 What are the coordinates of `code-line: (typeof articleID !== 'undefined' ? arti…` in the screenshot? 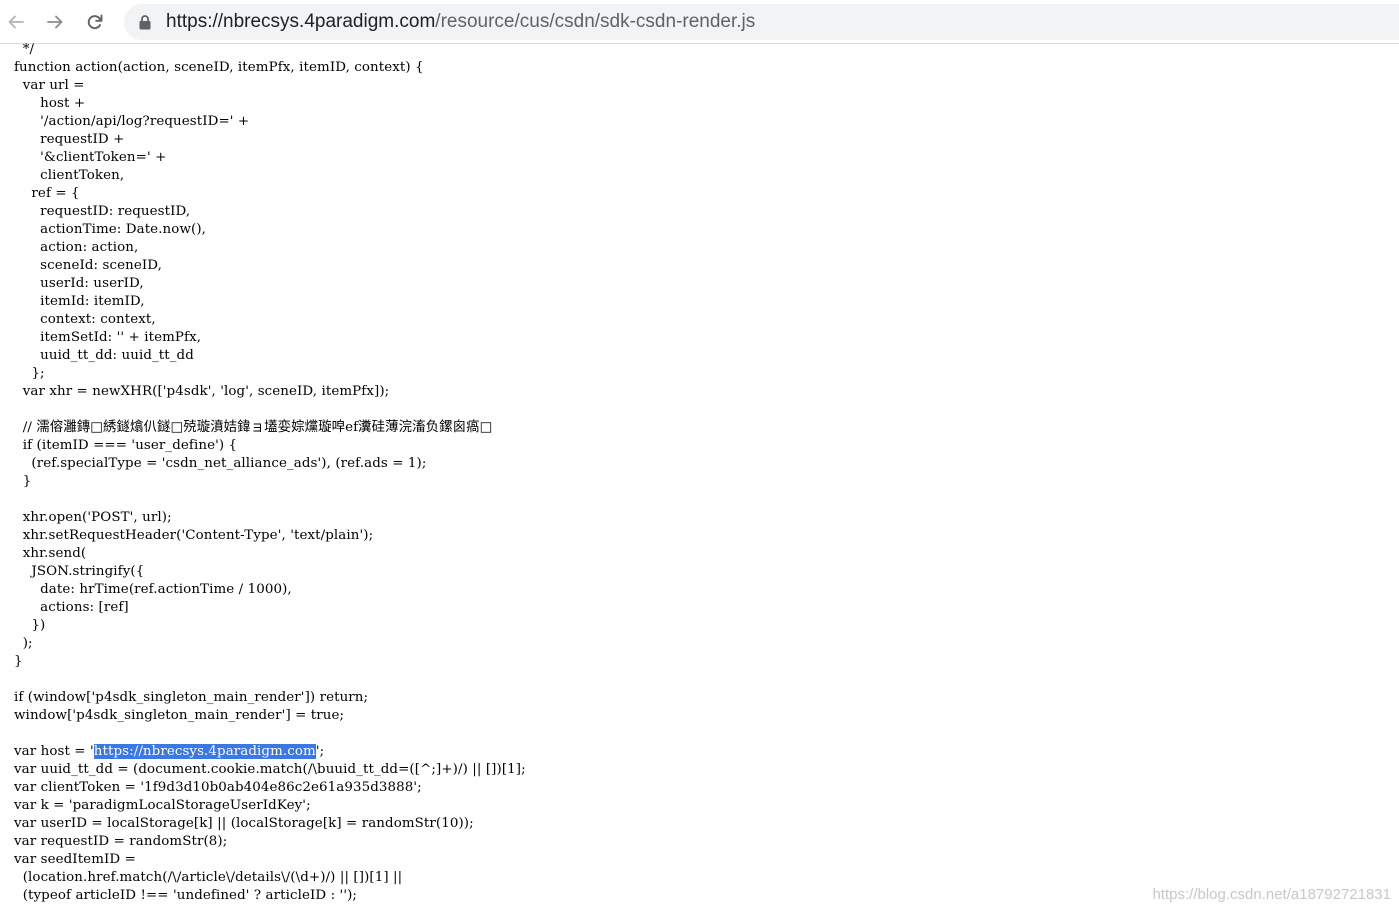 It's located at (186, 895).